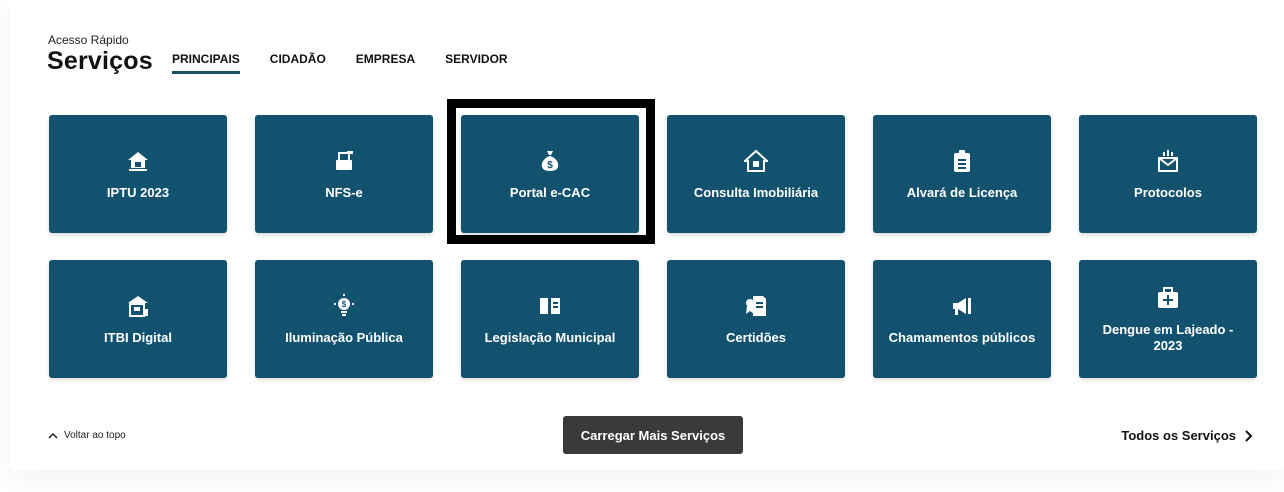 This screenshot has height=492, width=1284. What do you see at coordinates (344, 192) in the screenshot?
I see `service-label: NFS-e` at bounding box center [344, 192].